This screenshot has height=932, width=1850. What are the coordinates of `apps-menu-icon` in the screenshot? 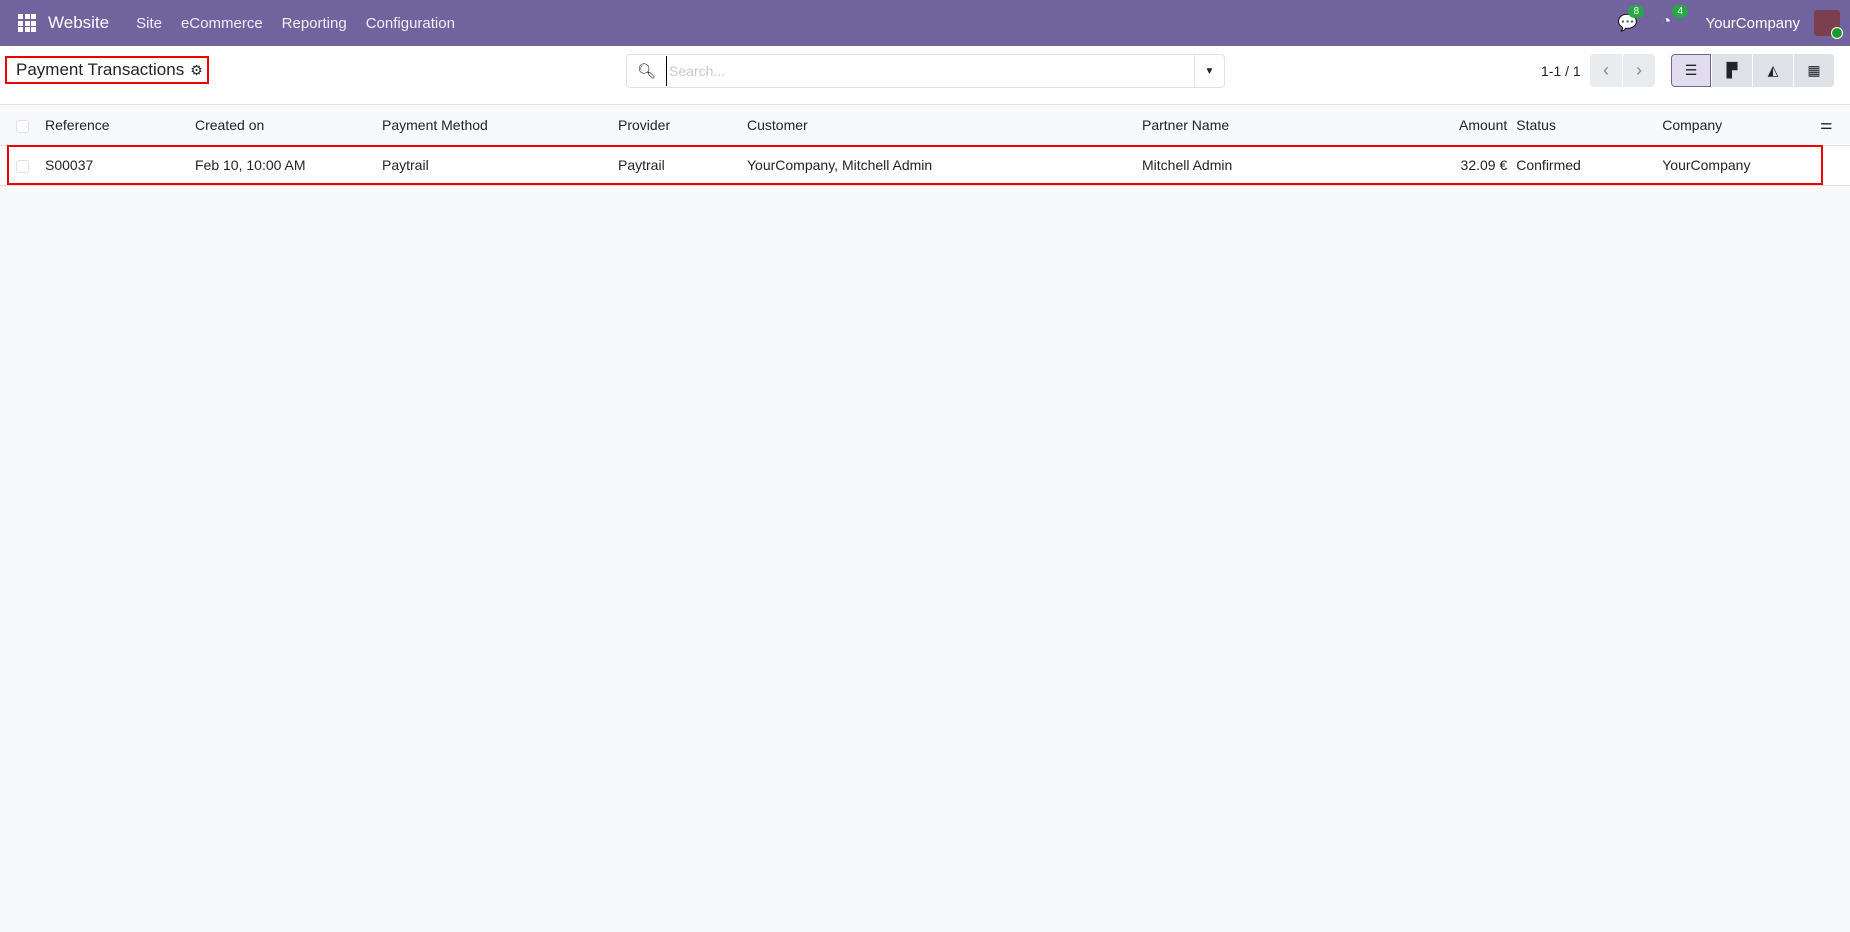 It's located at (27, 23).